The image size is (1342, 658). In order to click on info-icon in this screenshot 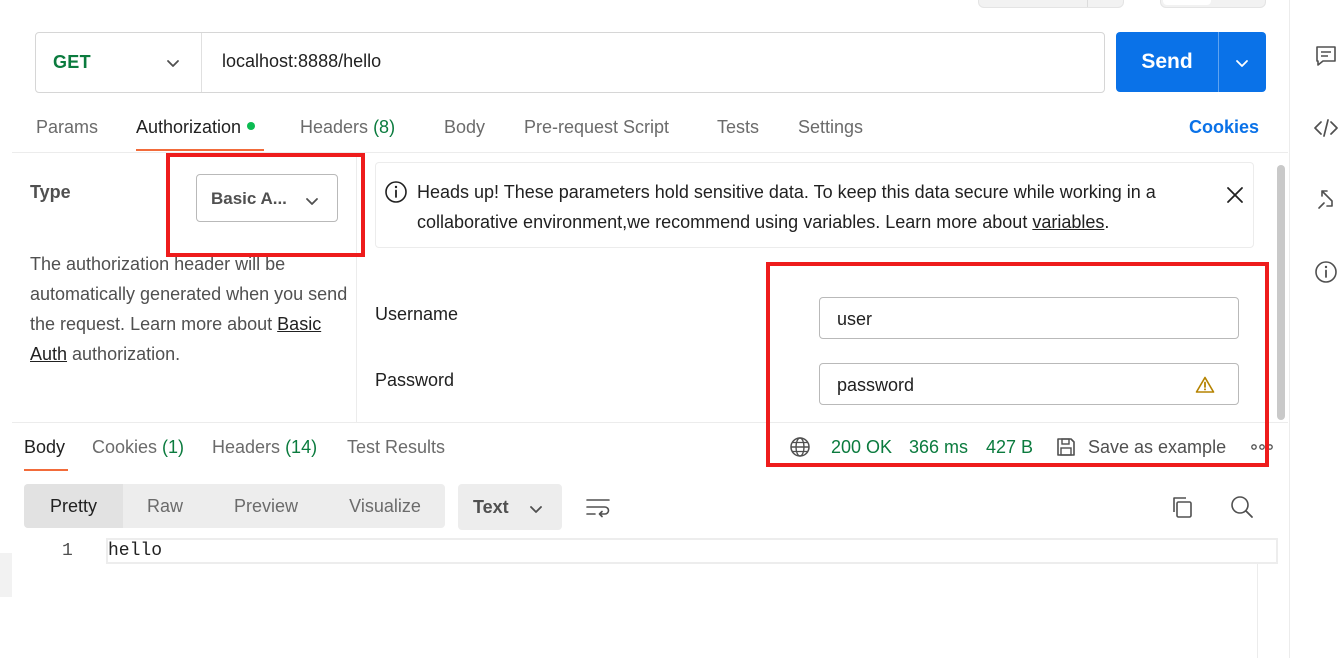, I will do `click(396, 192)`.